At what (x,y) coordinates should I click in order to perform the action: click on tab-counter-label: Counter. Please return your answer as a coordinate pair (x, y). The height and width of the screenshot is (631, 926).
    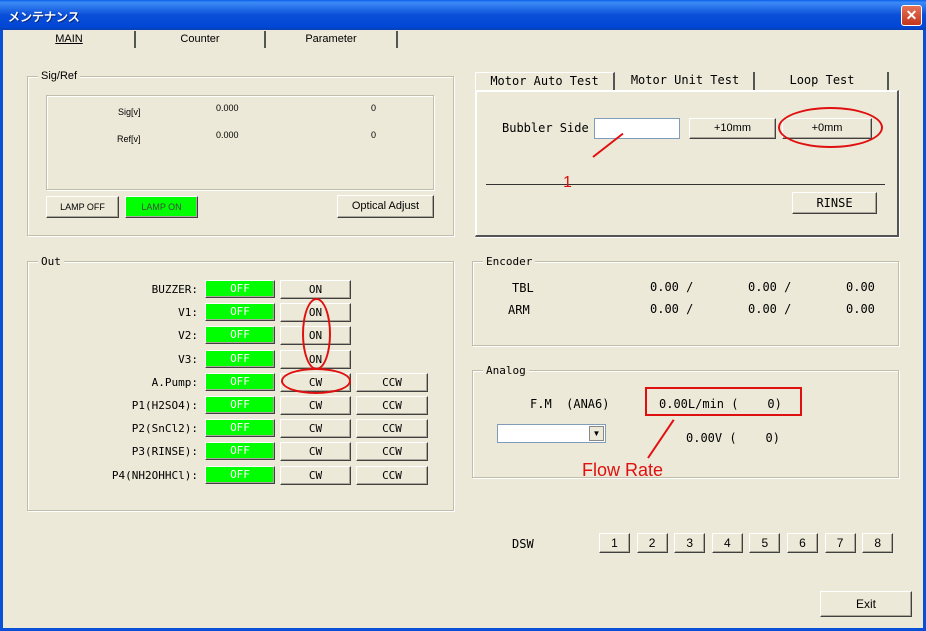
    Looking at the image, I should click on (200, 39).